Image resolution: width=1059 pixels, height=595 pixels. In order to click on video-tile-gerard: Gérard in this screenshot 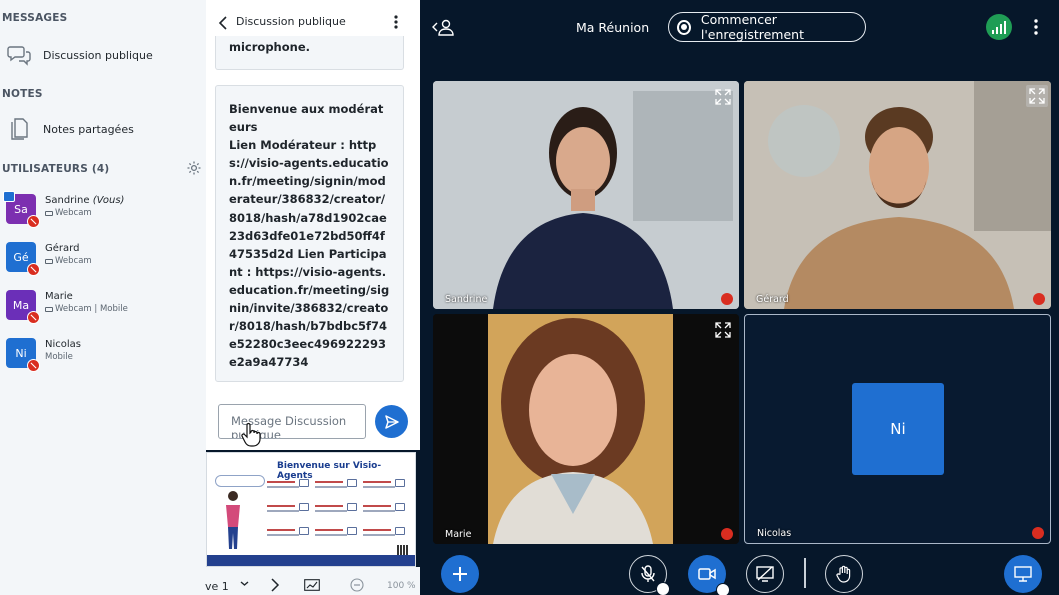, I will do `click(897, 195)`.